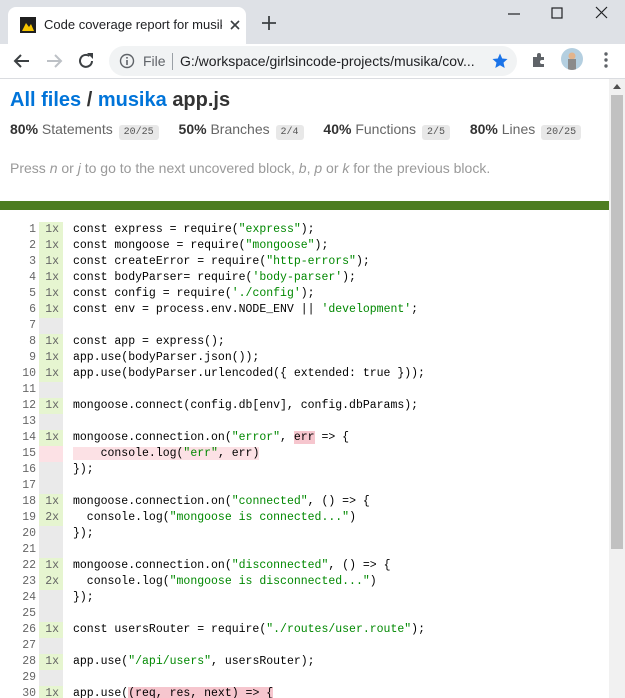  What do you see at coordinates (18, 678) in the screenshot?
I see `line-number: 29` at bounding box center [18, 678].